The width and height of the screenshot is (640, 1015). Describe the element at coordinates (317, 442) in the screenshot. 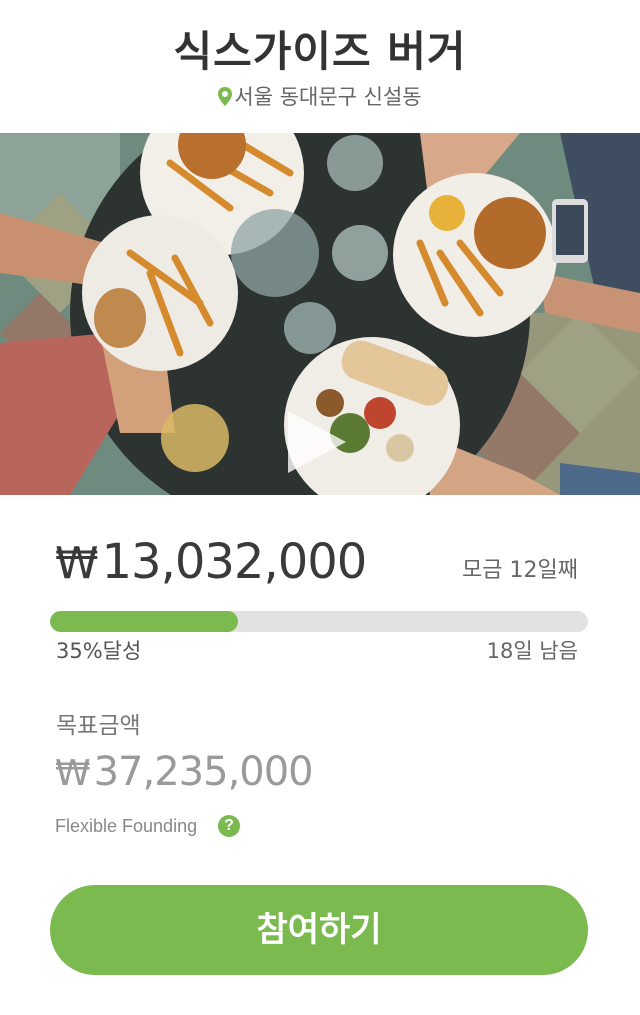

I see `play-icon` at that location.